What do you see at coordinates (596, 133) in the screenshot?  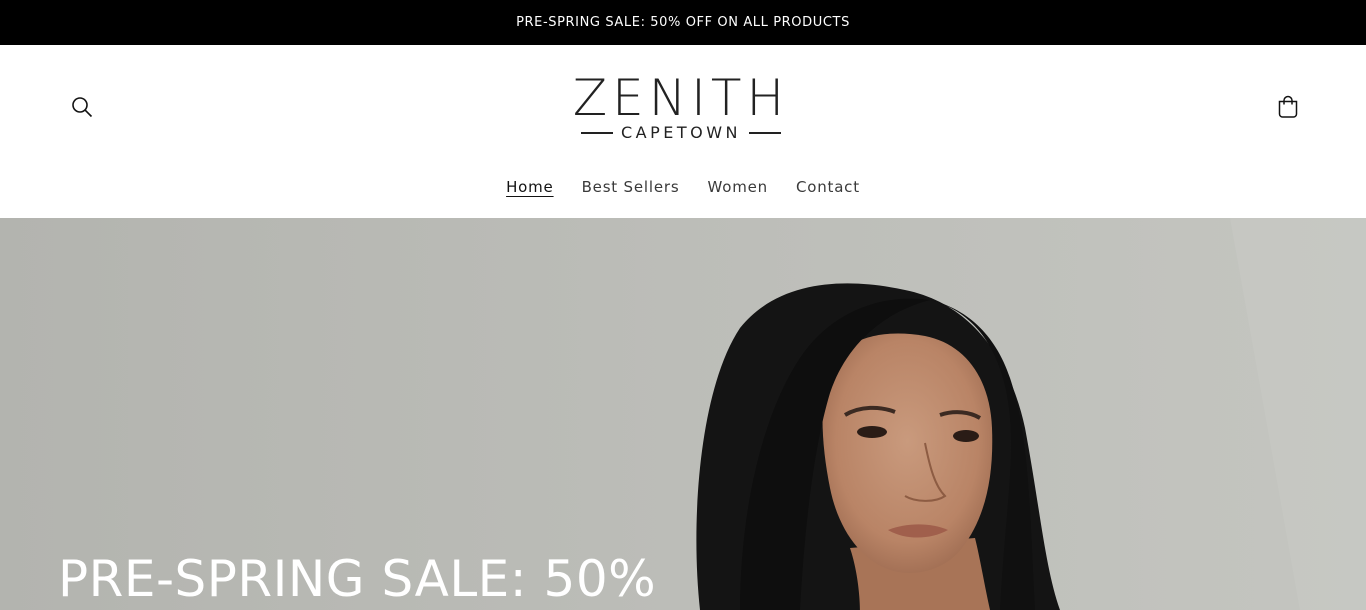 I see `logo-rule-left` at bounding box center [596, 133].